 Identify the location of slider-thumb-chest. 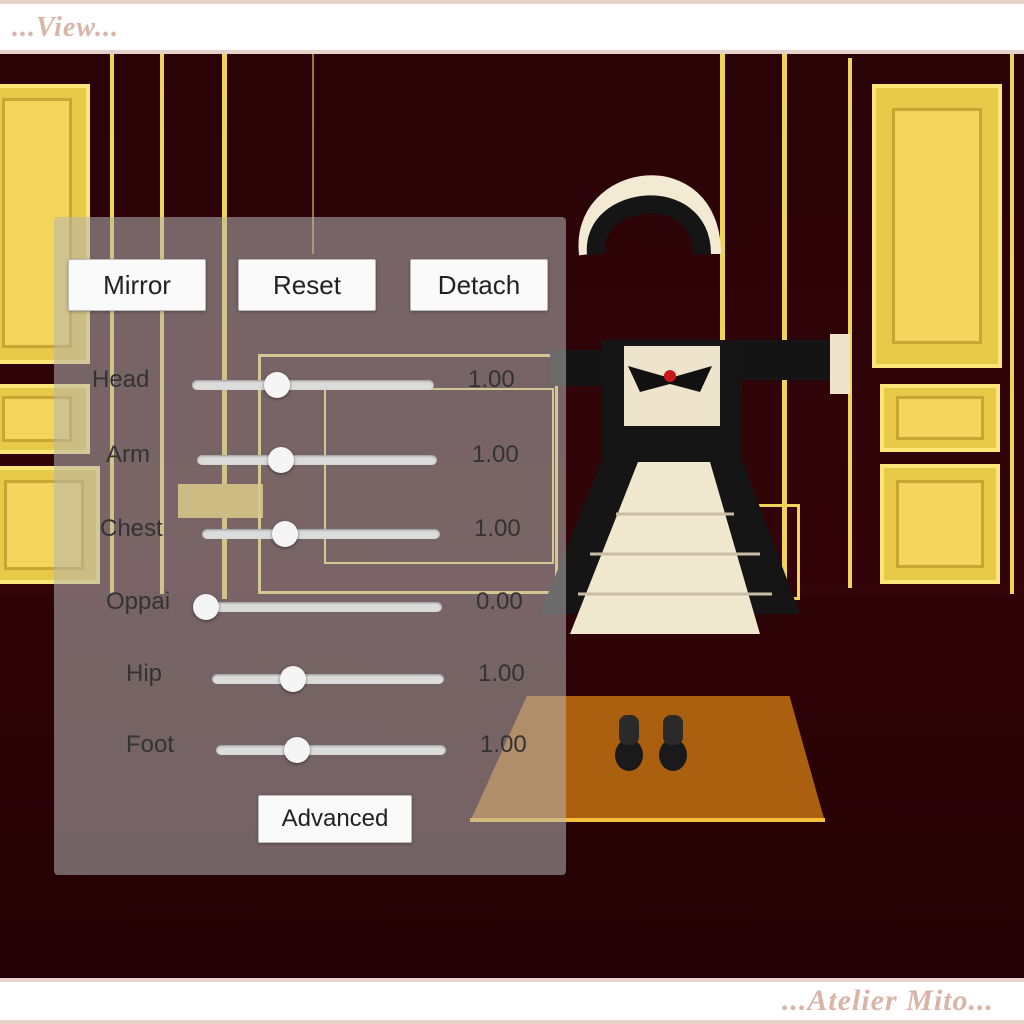
(285, 534).